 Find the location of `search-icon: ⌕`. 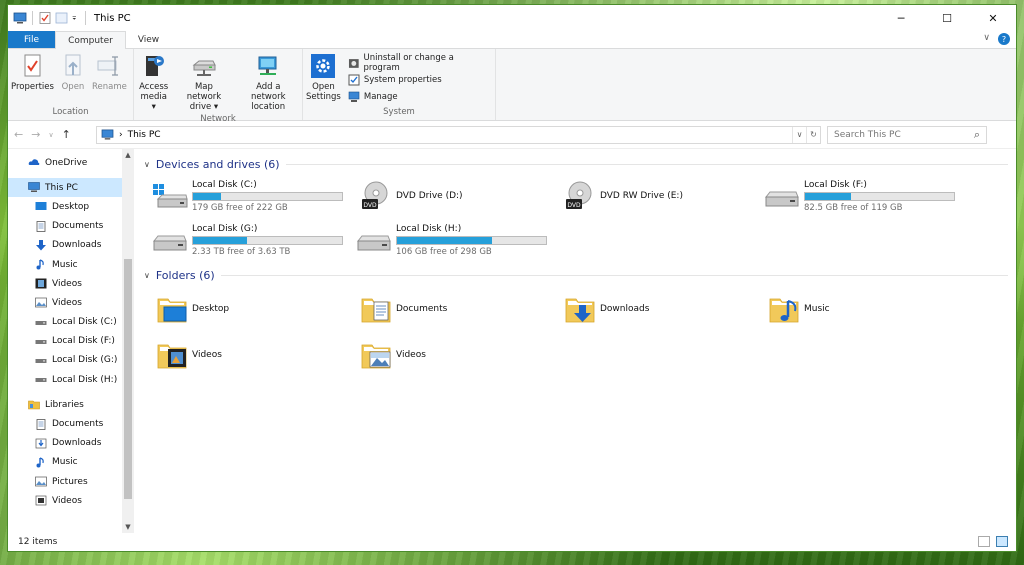

search-icon: ⌕ is located at coordinates (977, 135).